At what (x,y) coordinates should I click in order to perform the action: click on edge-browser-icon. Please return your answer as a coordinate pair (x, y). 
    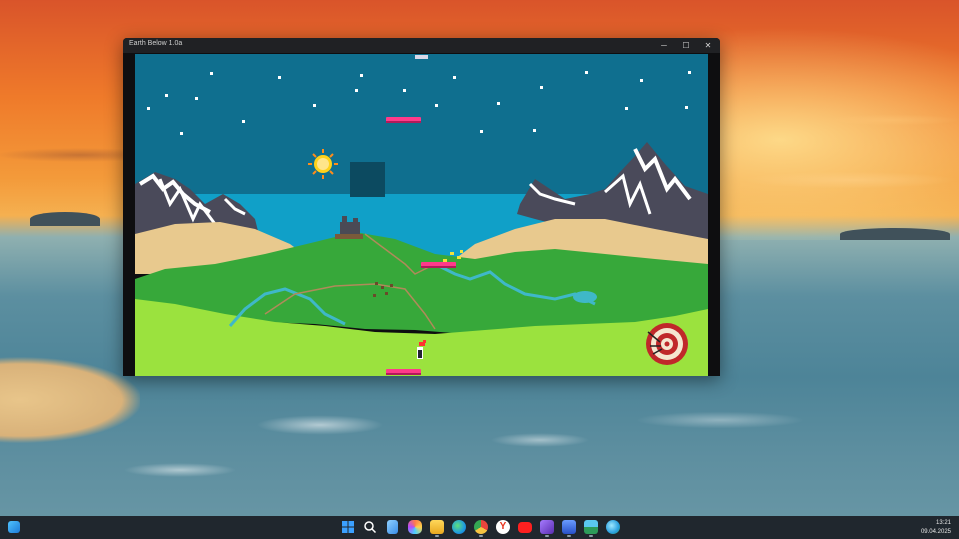
    Looking at the image, I should click on (459, 527).